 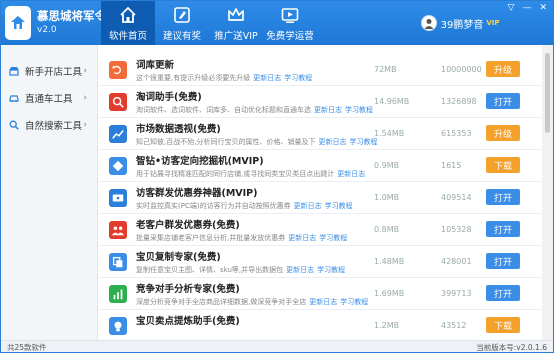 What do you see at coordinates (462, 23) in the screenshot?
I see `username: 39鹏梦音` at bounding box center [462, 23].